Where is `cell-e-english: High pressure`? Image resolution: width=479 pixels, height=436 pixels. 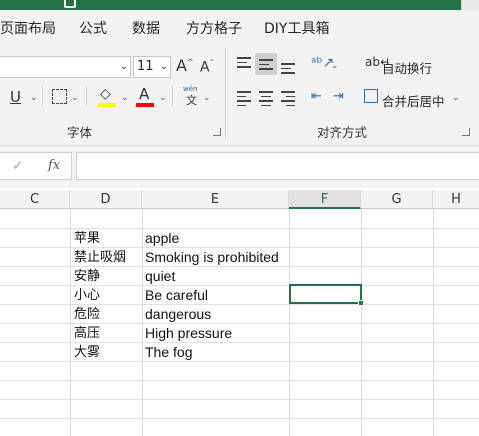
cell-e-english: High pressure is located at coordinates (188, 333).